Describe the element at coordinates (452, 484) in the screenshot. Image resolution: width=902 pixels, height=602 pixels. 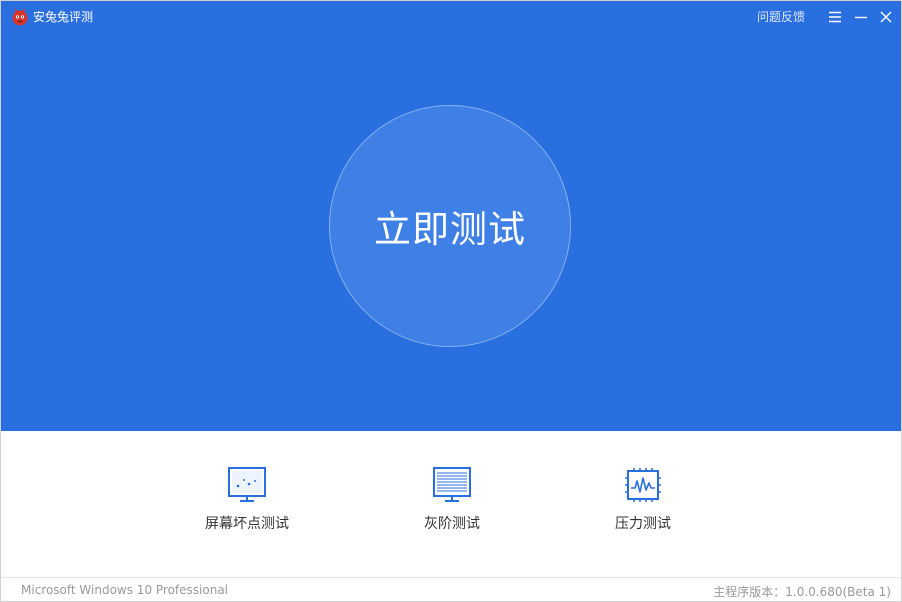
I see `grayscale-monitor-icon` at that location.